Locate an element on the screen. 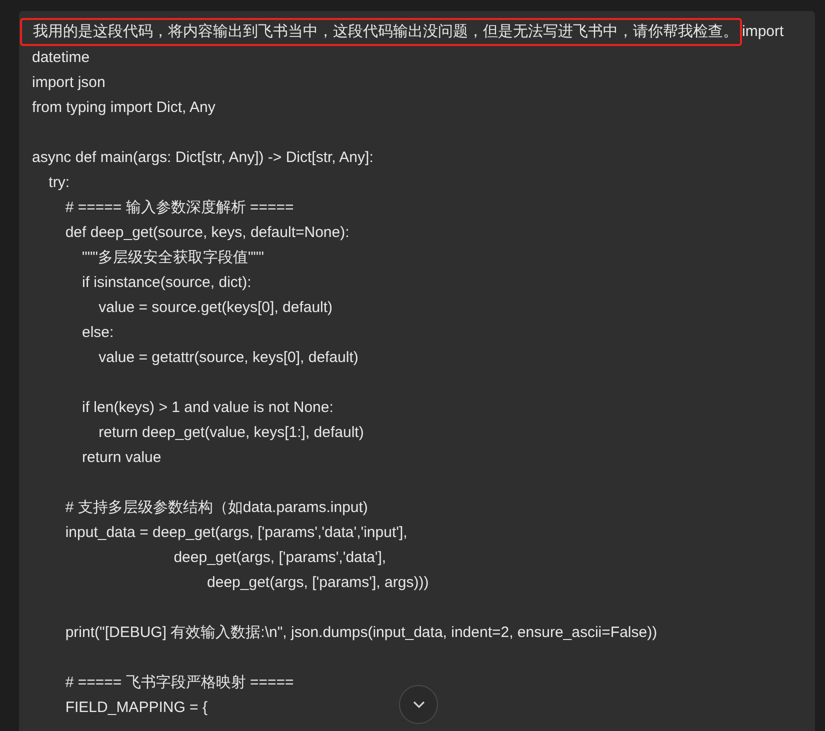 The height and width of the screenshot is (731, 825). code-line: else: is located at coordinates (97, 333).